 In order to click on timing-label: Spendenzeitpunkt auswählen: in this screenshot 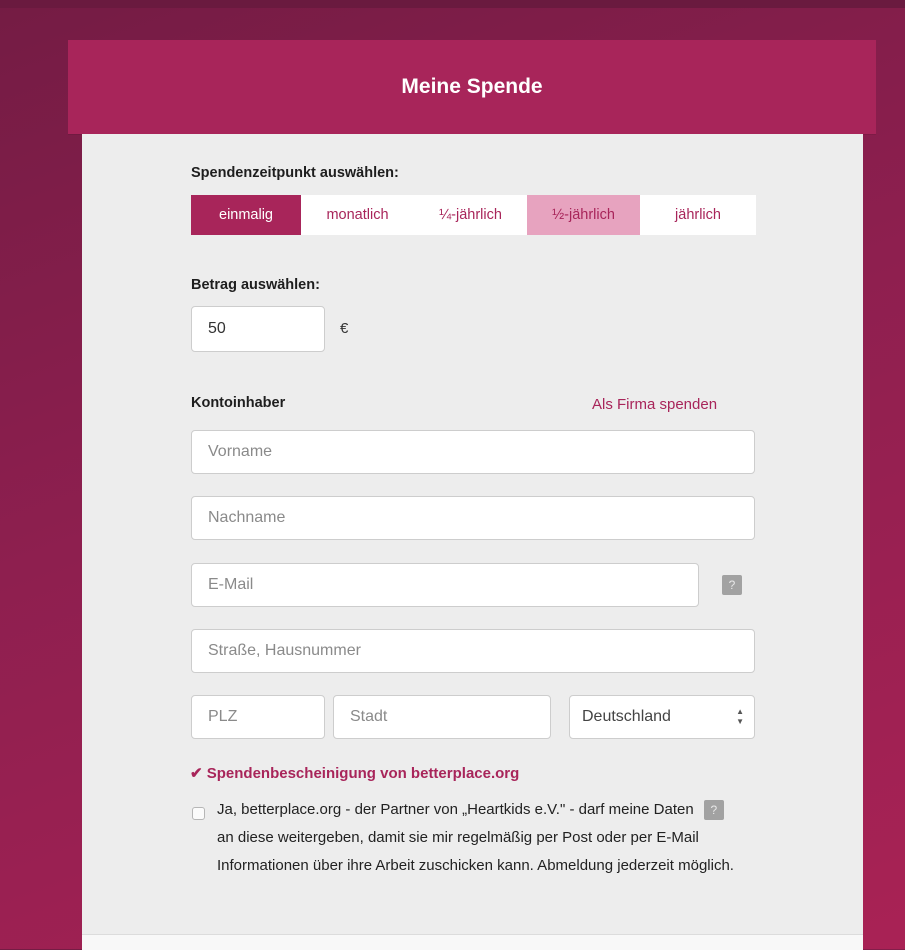, I will do `click(295, 173)`.